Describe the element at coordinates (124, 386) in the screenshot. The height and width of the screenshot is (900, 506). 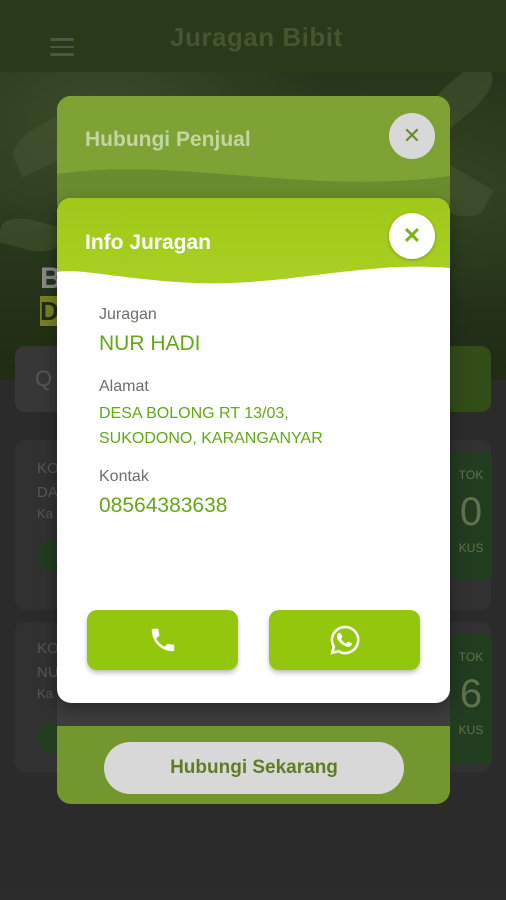
I see `address-label: Alamat` at that location.